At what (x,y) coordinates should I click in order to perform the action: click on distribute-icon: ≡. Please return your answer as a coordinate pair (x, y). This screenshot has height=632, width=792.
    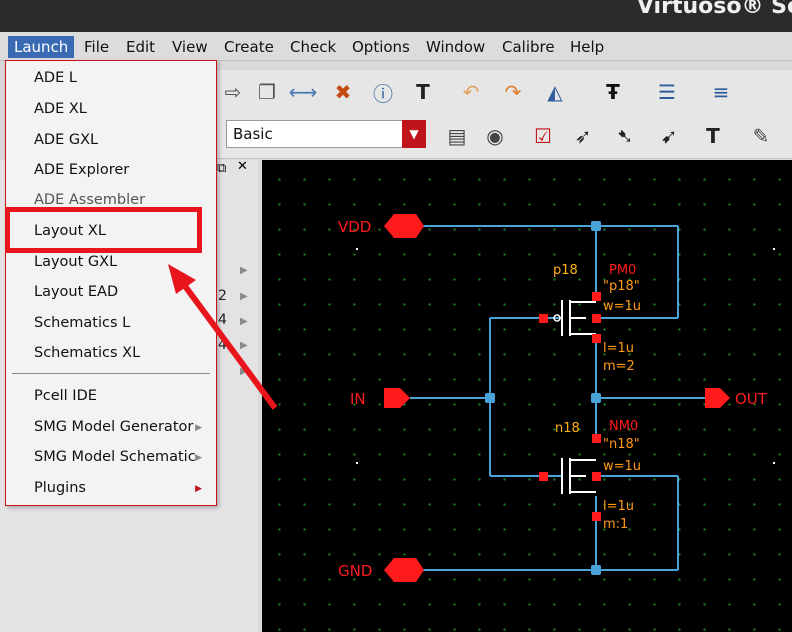
    Looking at the image, I should click on (721, 92).